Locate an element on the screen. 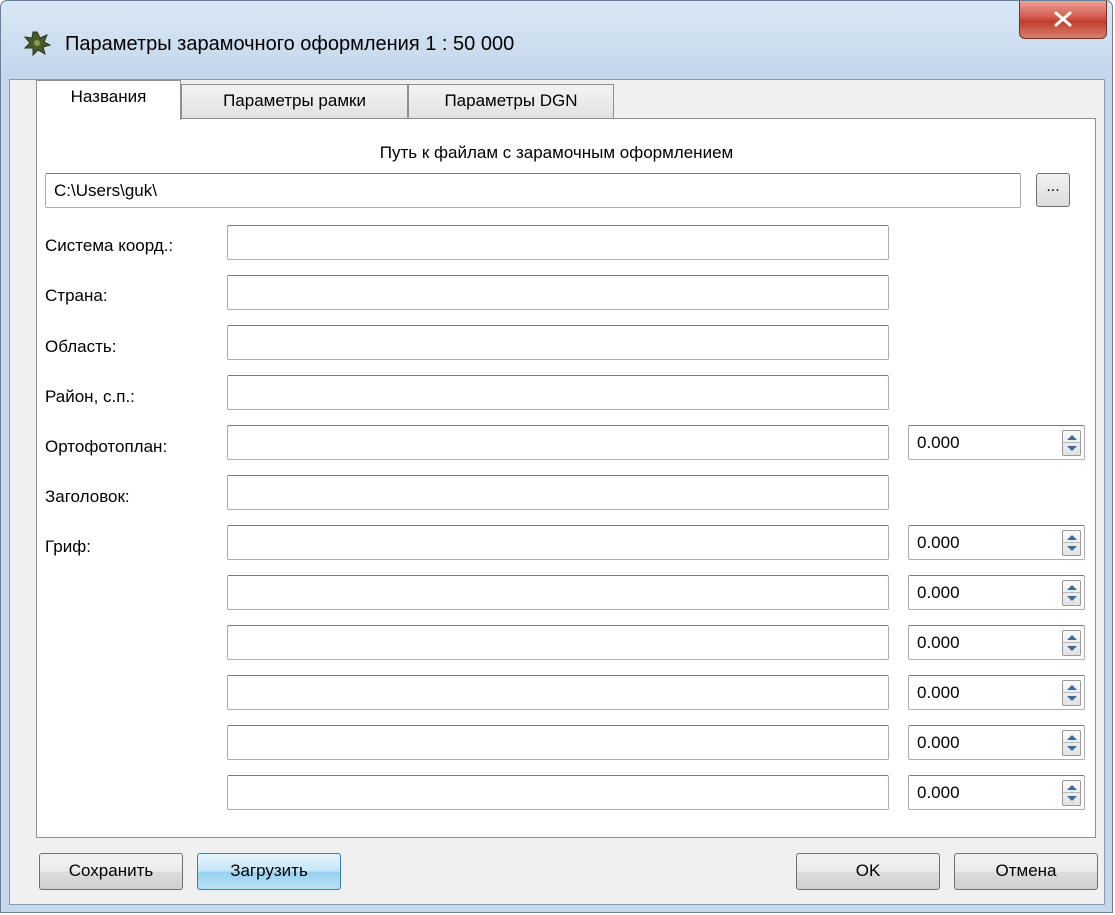 The height and width of the screenshot is (915, 1115). coord-system-label: Система коорд.: is located at coordinates (109, 245).